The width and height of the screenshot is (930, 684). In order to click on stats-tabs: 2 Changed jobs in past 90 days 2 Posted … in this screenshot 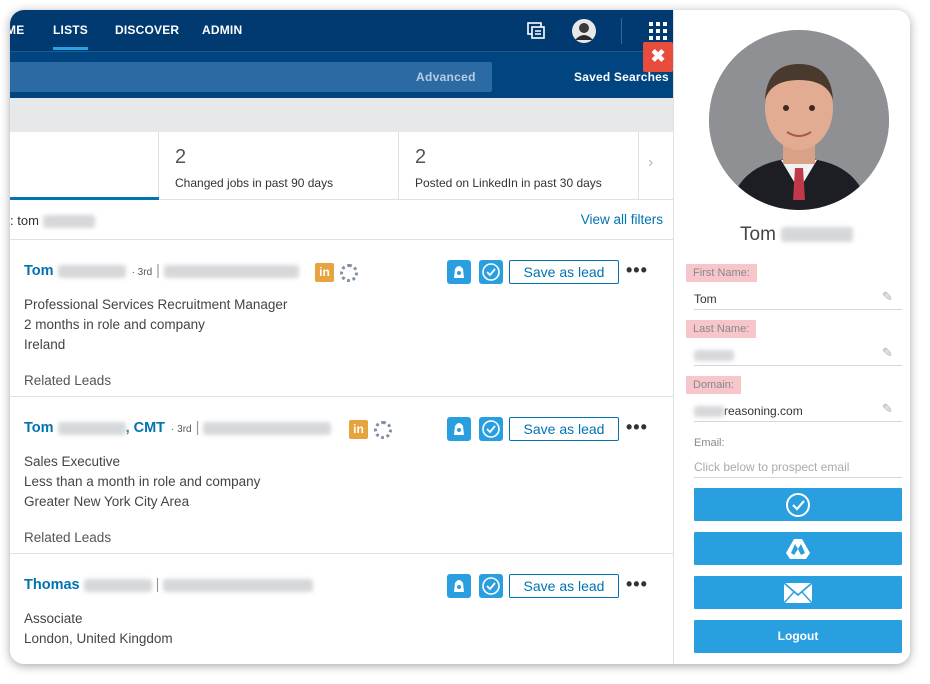, I will do `click(341, 166)`.